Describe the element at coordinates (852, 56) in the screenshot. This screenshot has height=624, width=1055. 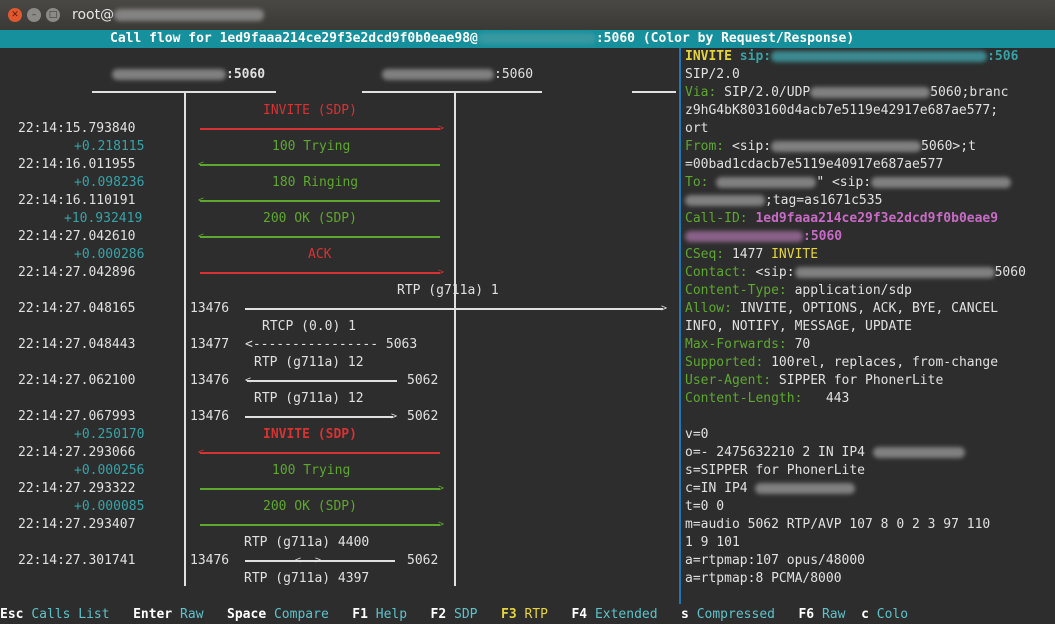
I see `sip-request-line: INVITE sip::506` at that location.